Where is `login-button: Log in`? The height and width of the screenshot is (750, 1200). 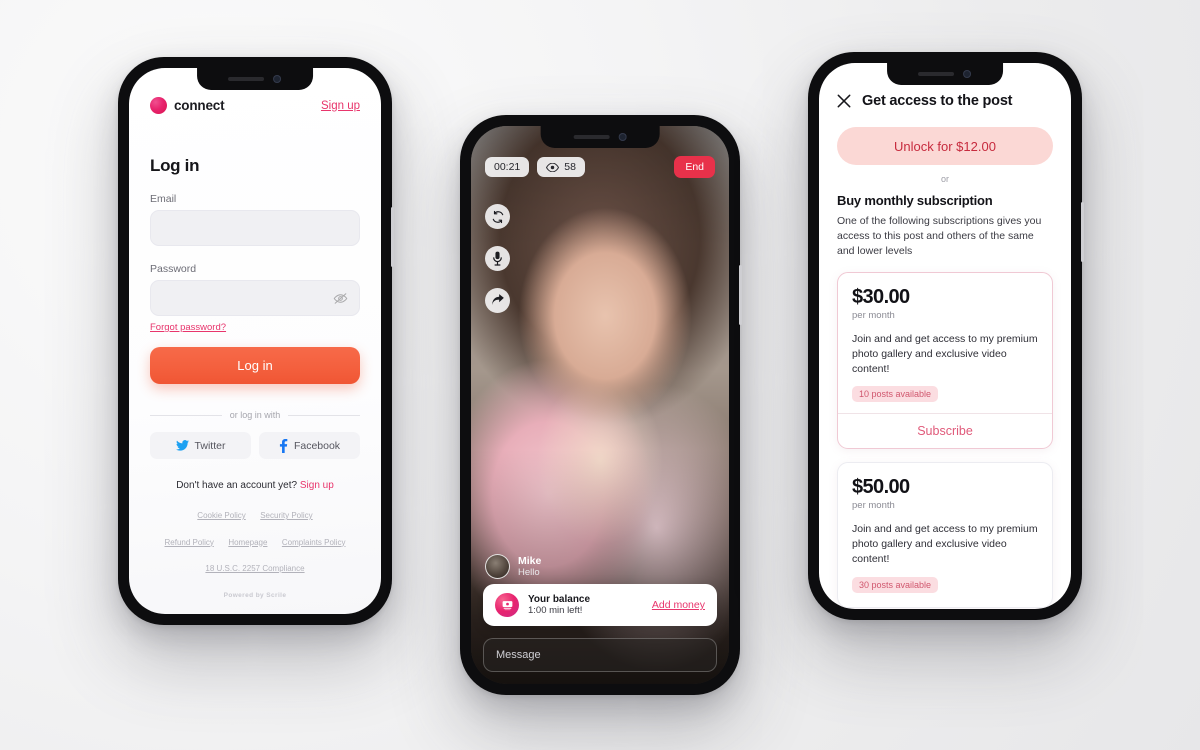
login-button: Log in is located at coordinates (255, 365).